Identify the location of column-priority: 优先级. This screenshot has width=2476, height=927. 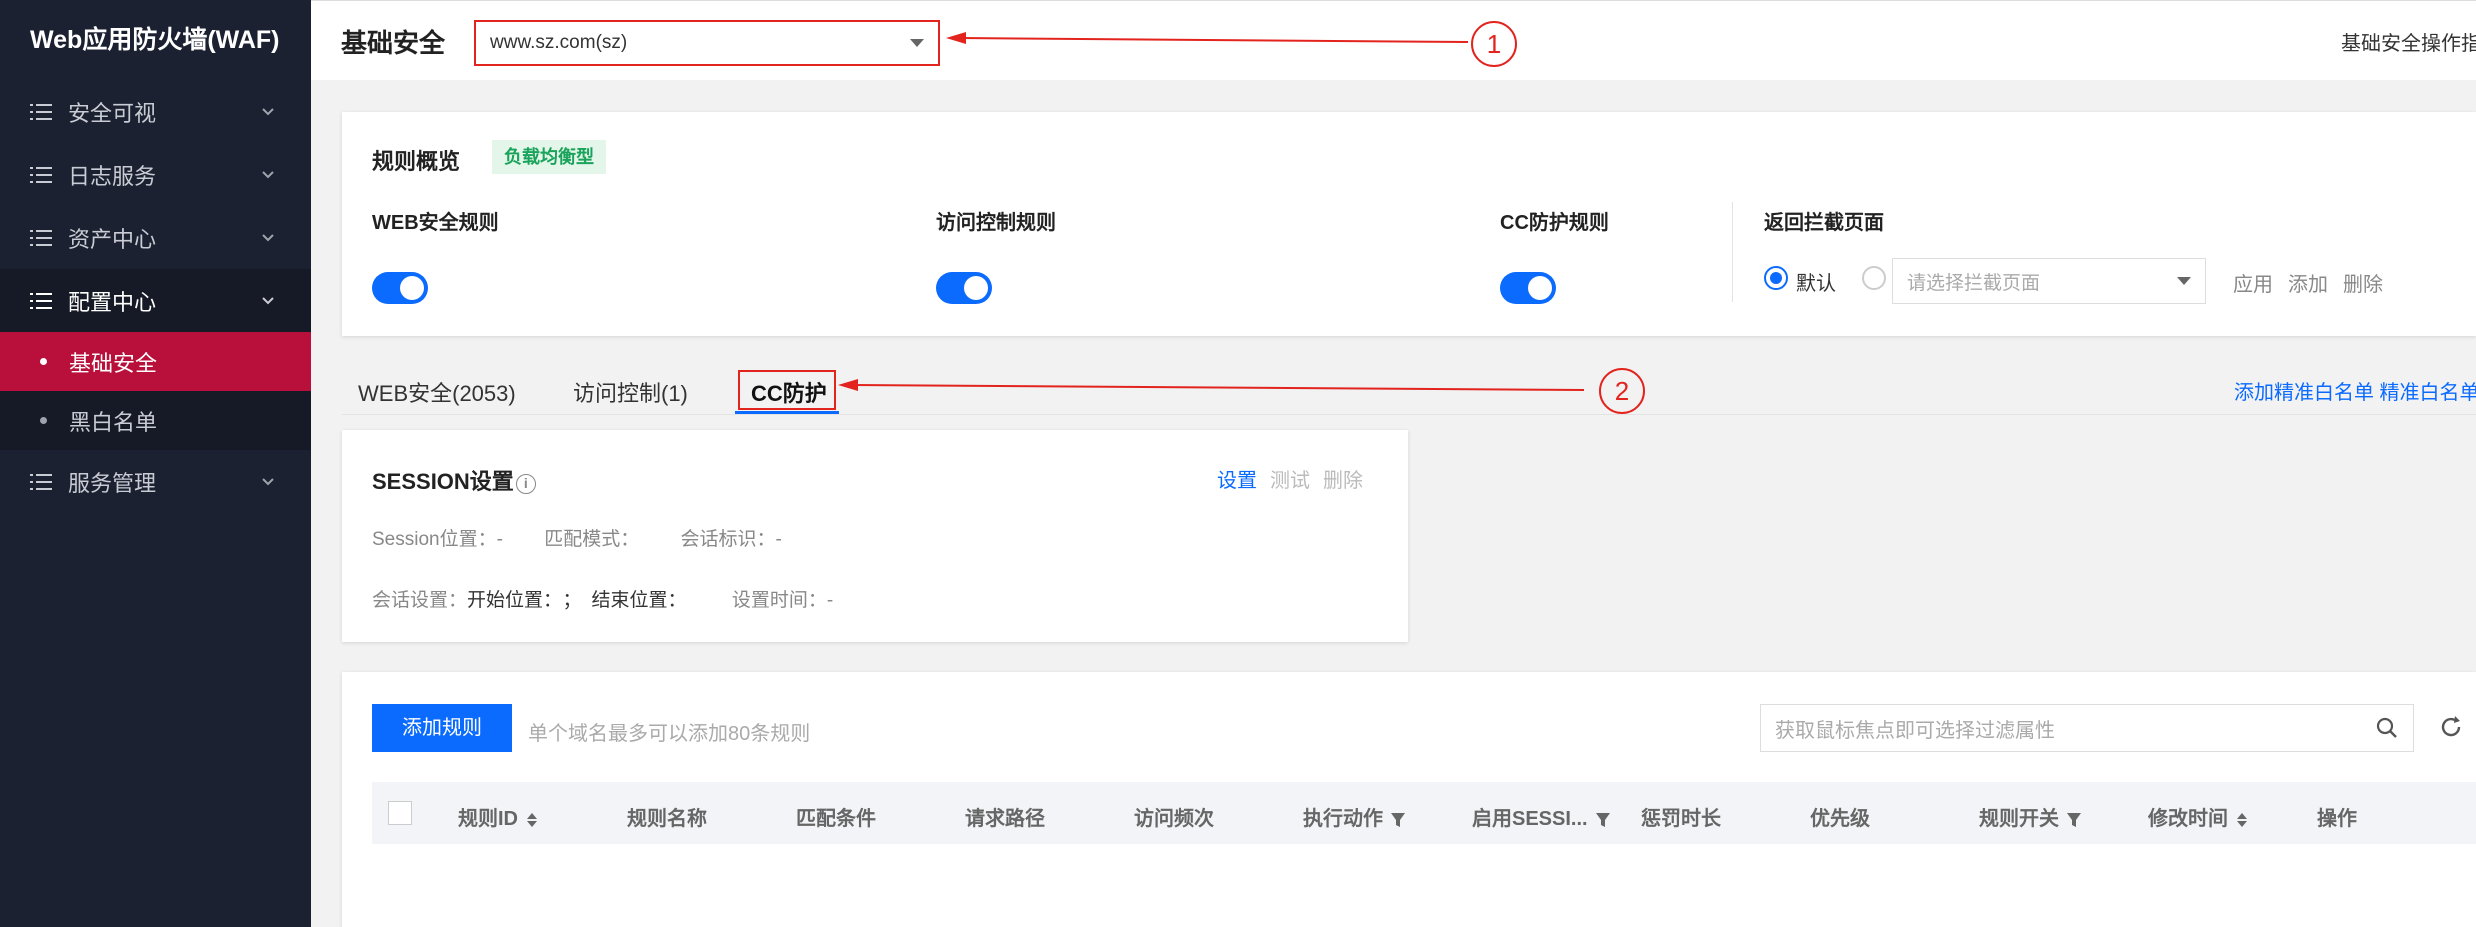
(1840, 819).